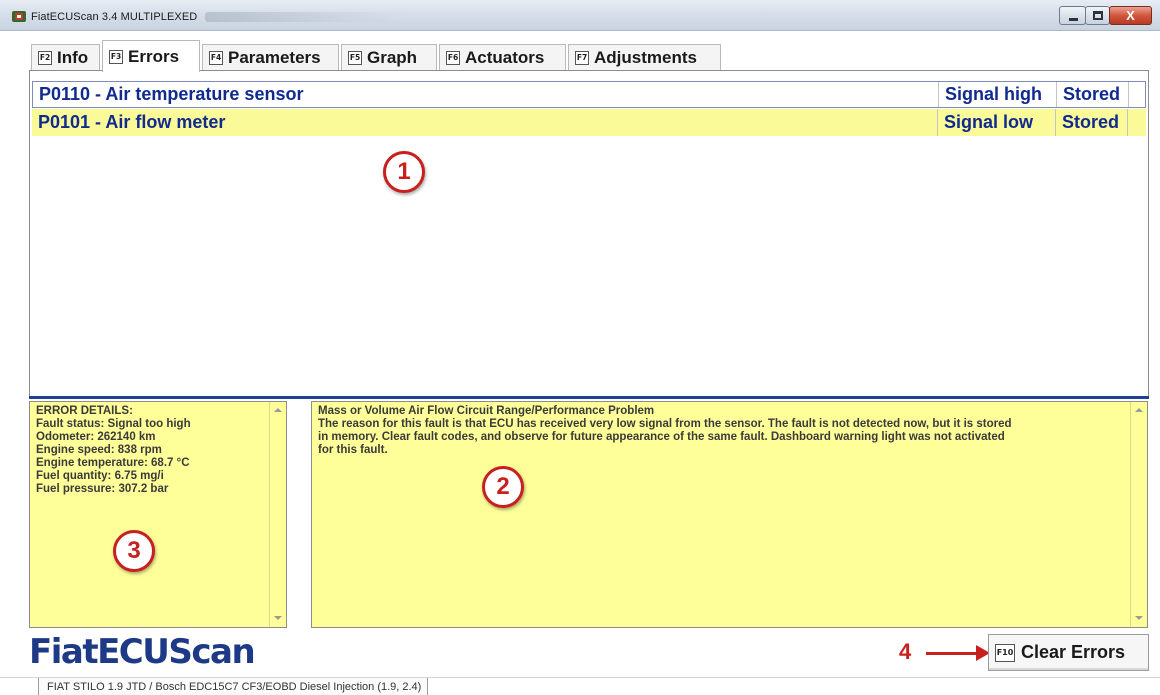  Describe the element at coordinates (486, 94) in the screenshot. I see `error-code: P0110 - Air temperature sensor` at that location.